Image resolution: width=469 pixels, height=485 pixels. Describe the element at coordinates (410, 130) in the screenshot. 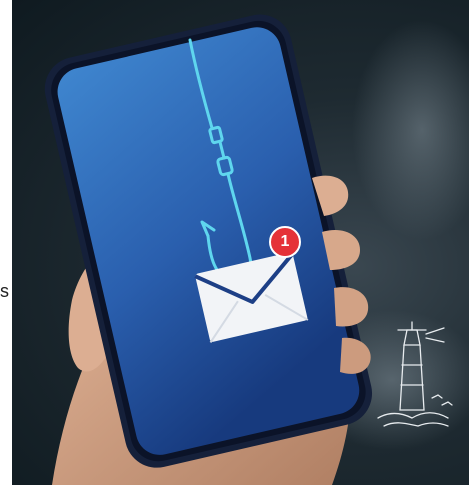

I see `background-blur` at that location.